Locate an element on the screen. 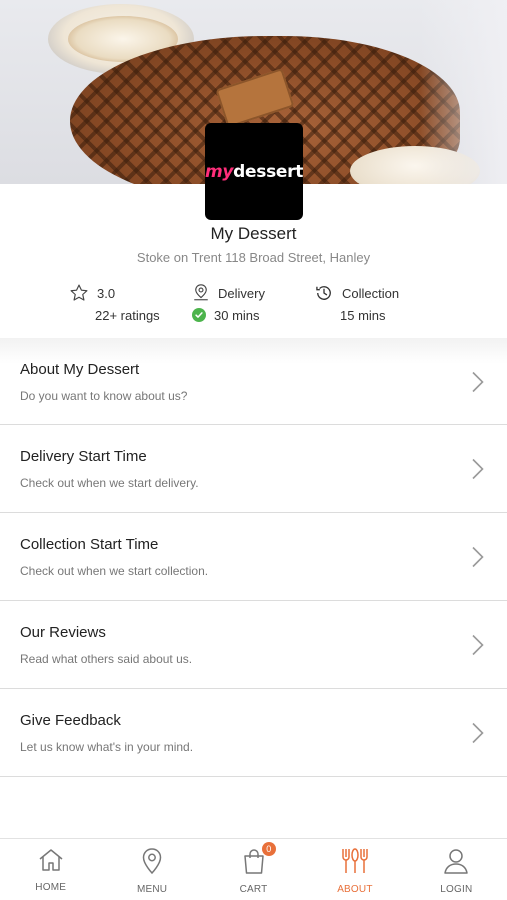 The image size is (507, 900). store-name: My Dessert is located at coordinates (253, 233).